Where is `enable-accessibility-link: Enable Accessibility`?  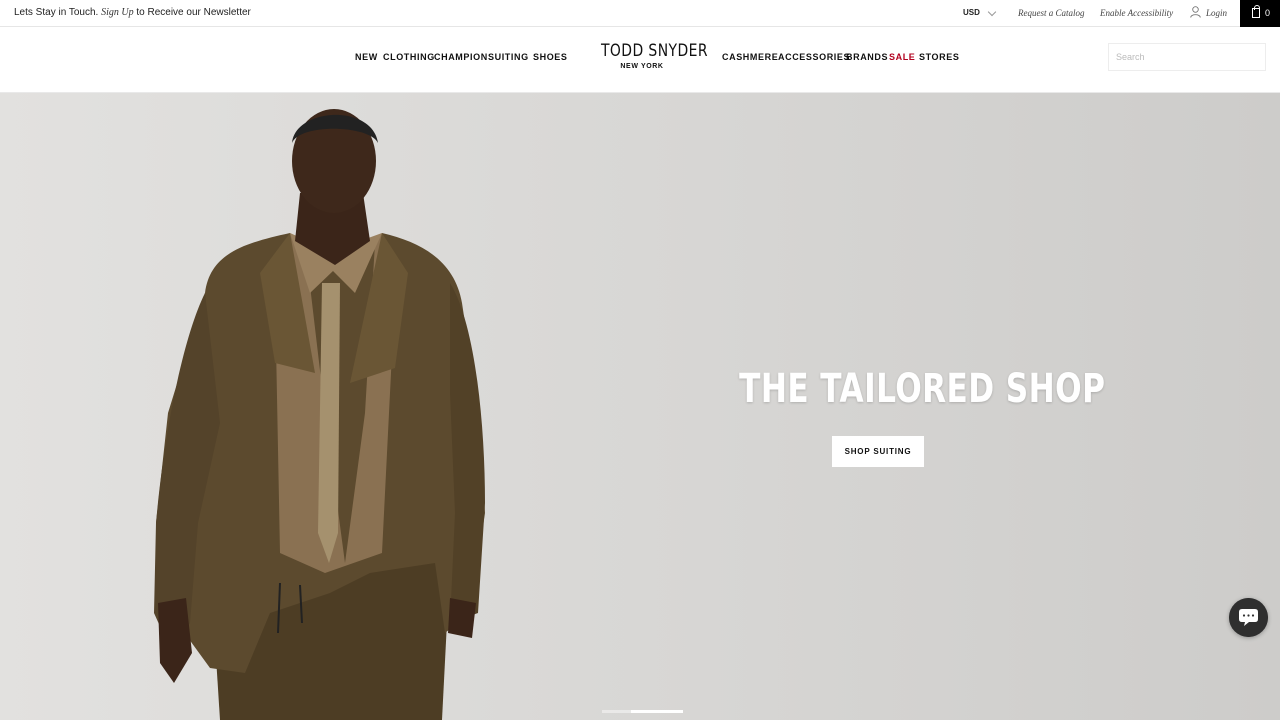 enable-accessibility-link: Enable Accessibility is located at coordinates (1136, 13).